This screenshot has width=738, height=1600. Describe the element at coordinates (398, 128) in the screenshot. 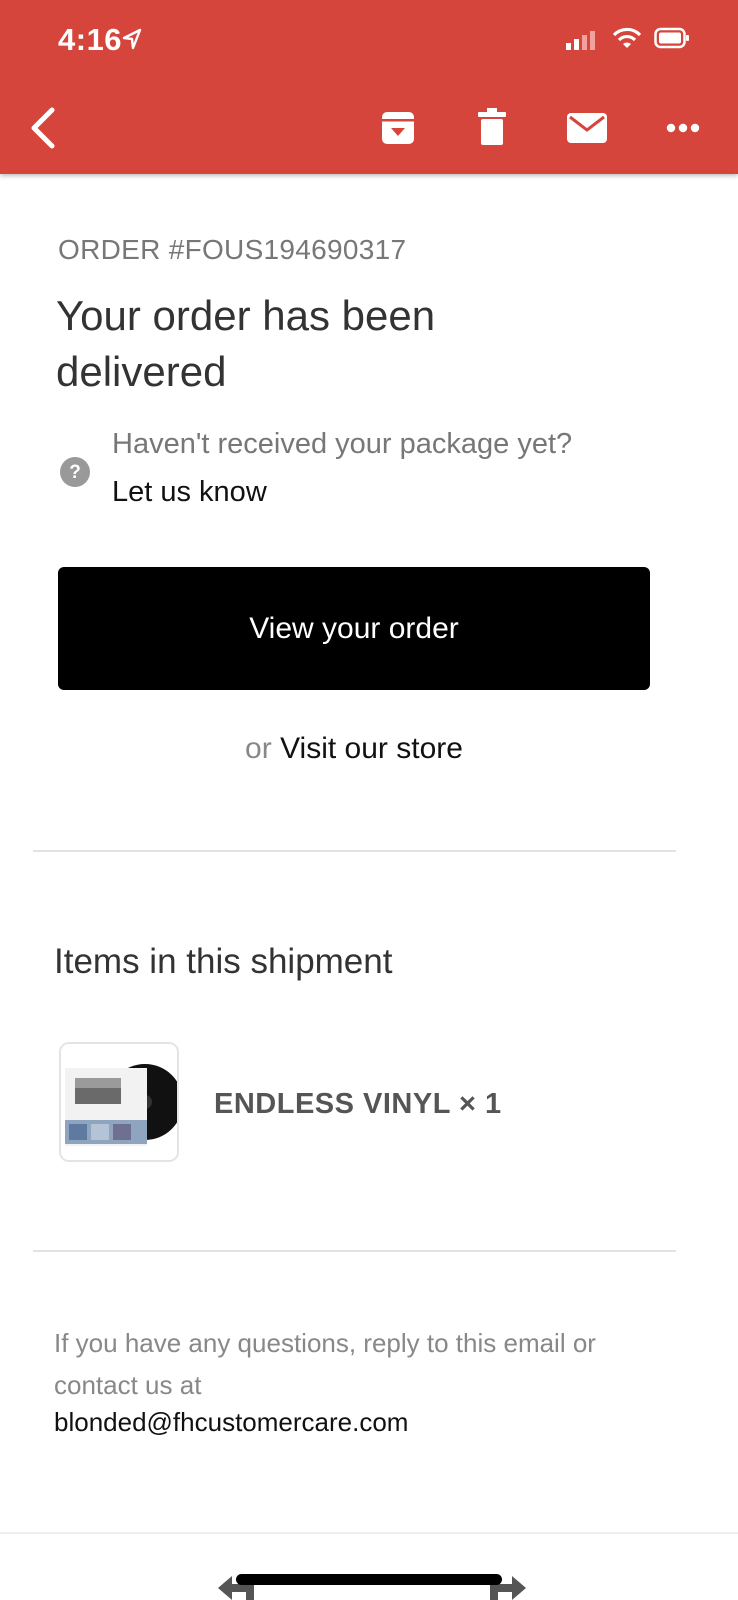

I see `archive-icon` at that location.